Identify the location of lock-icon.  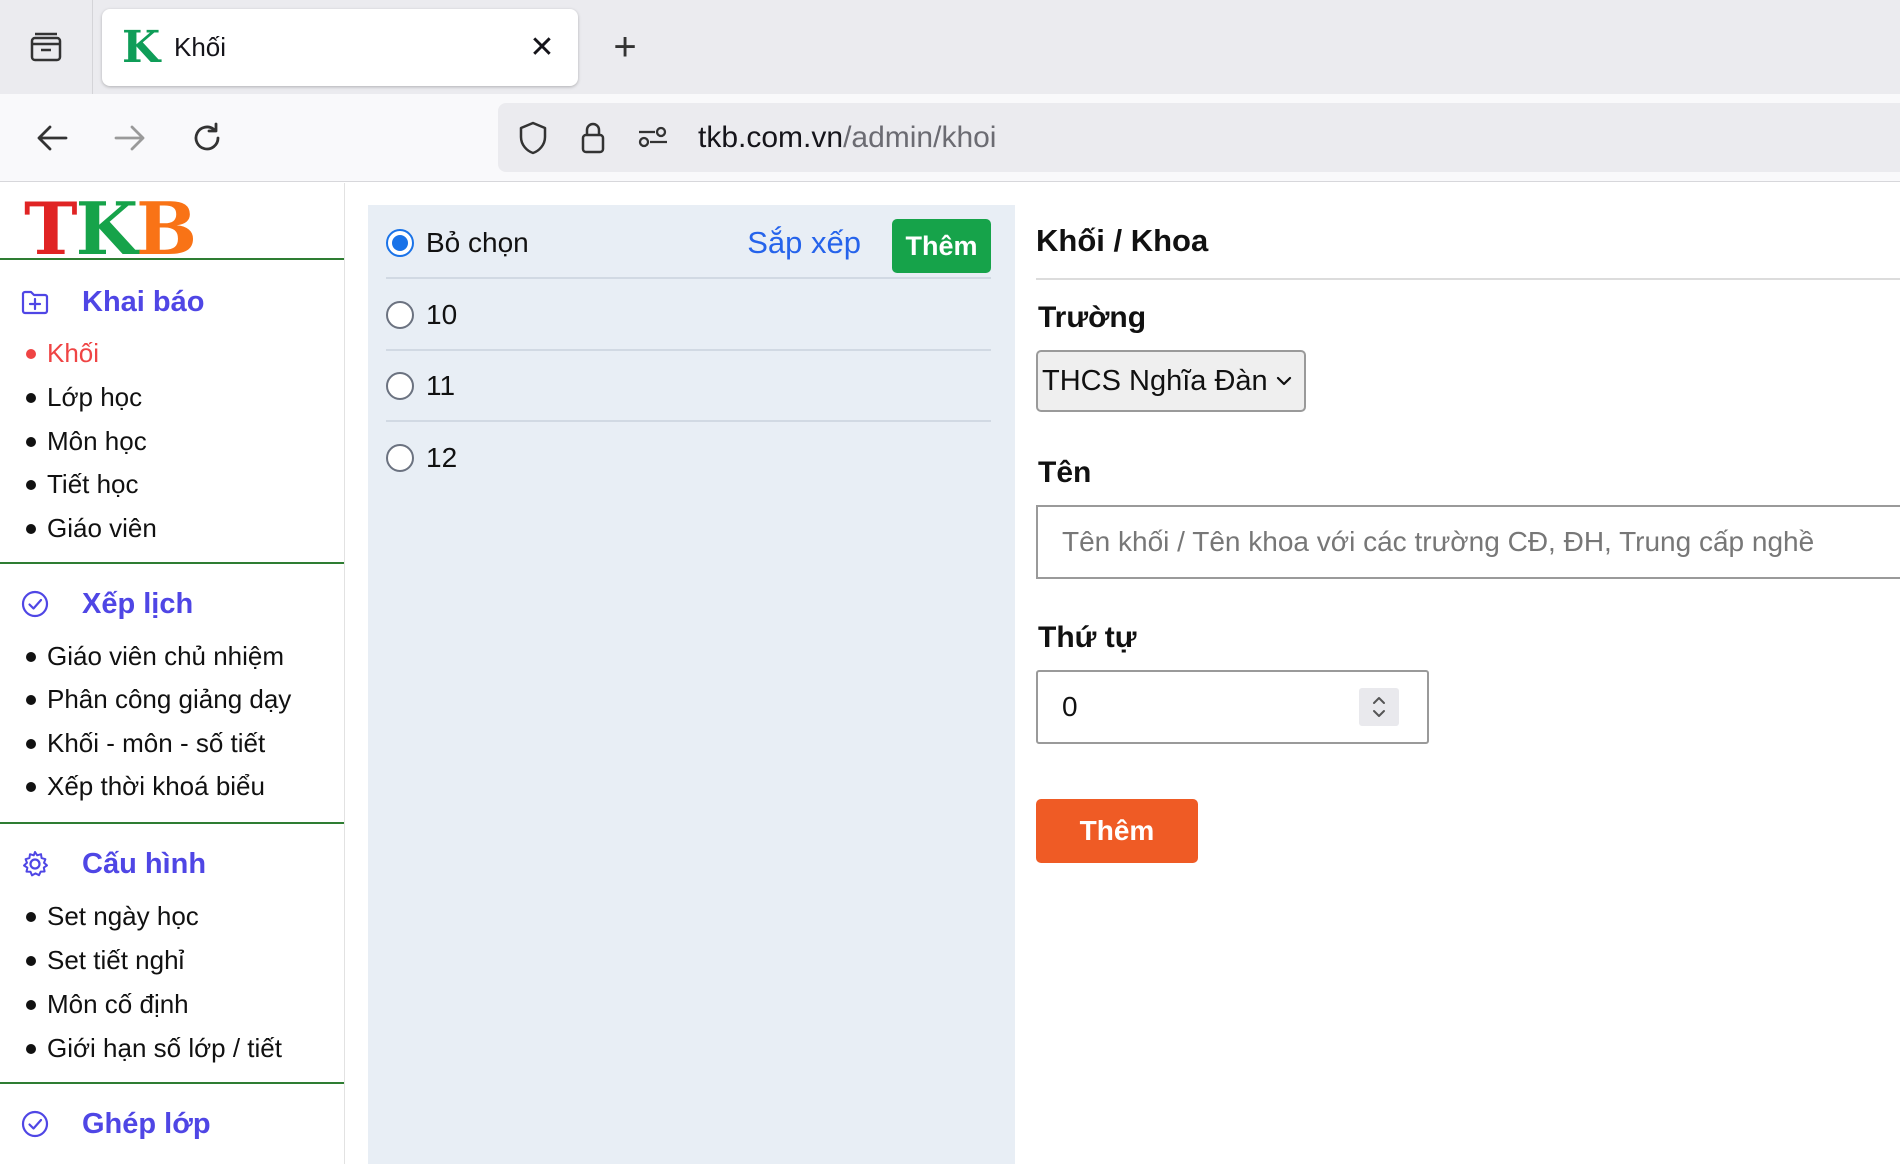
(593, 138).